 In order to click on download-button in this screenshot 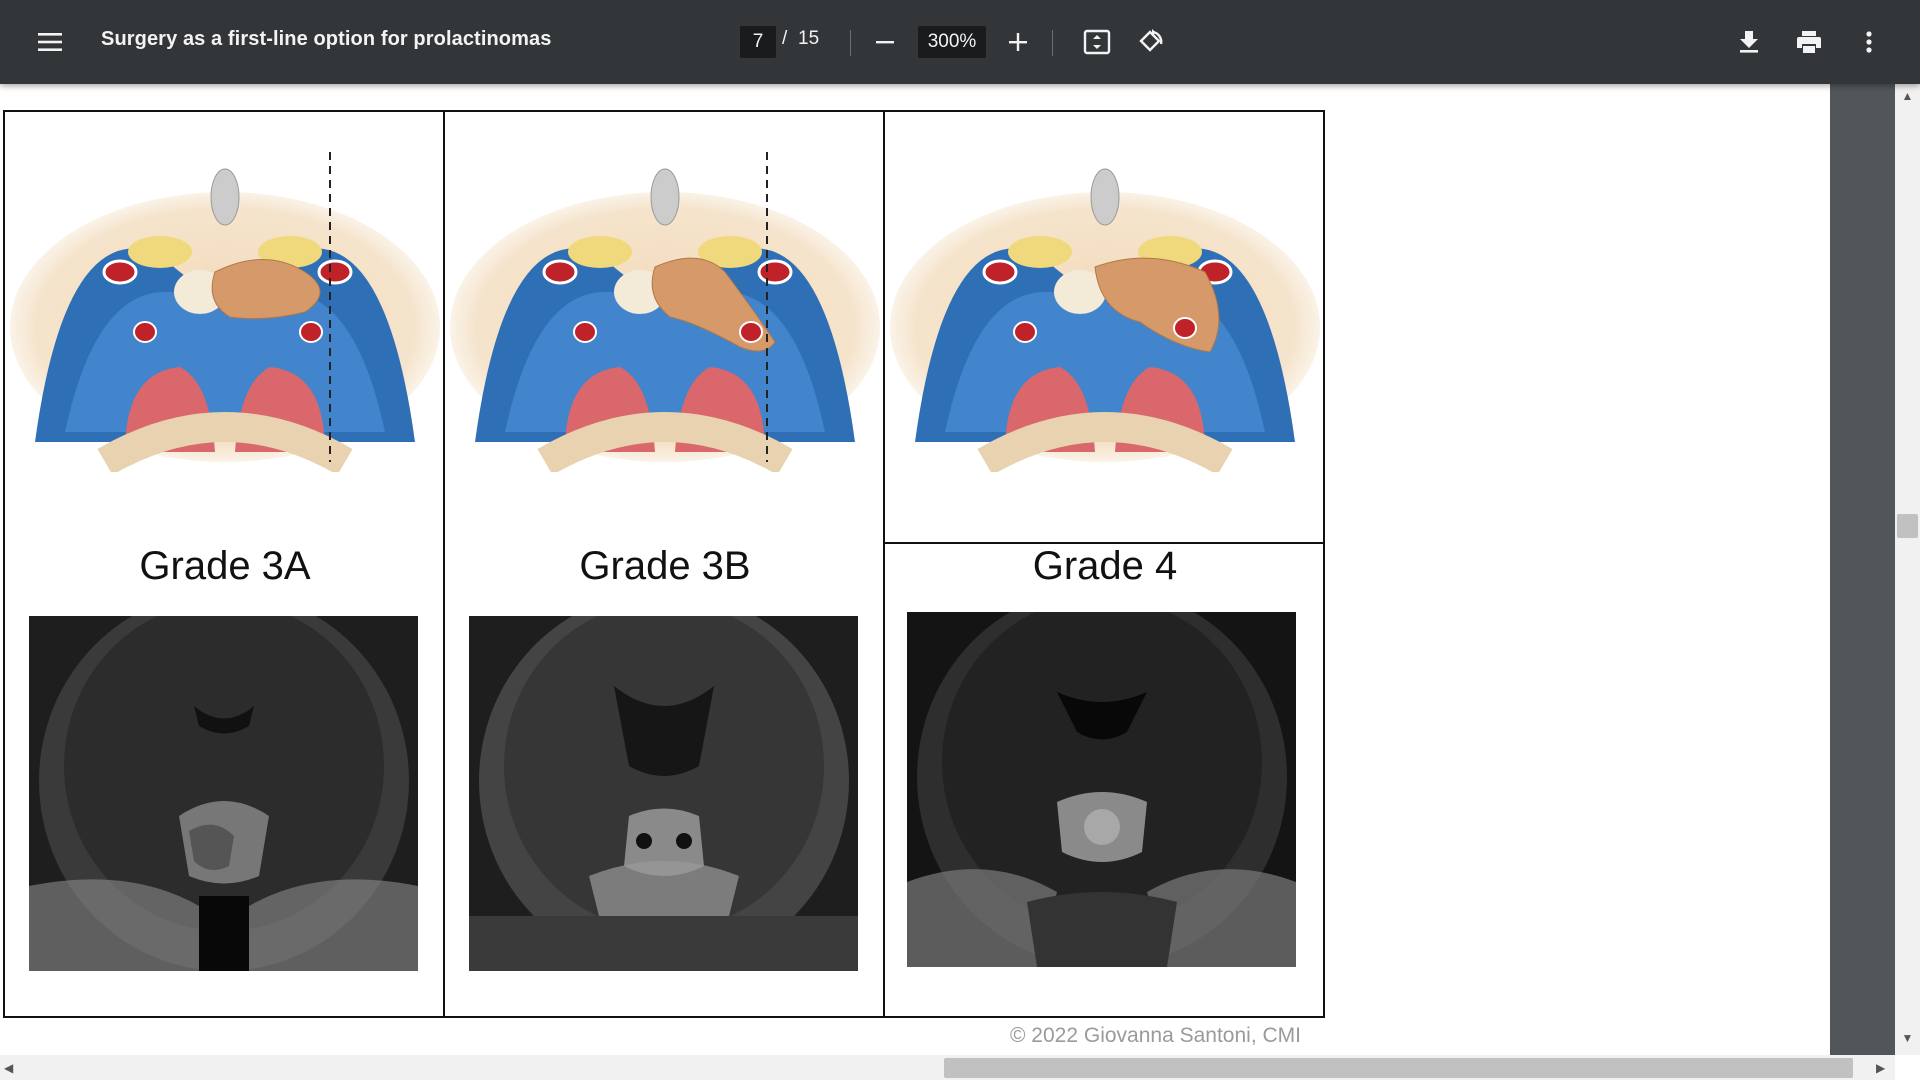, I will do `click(1749, 42)`.